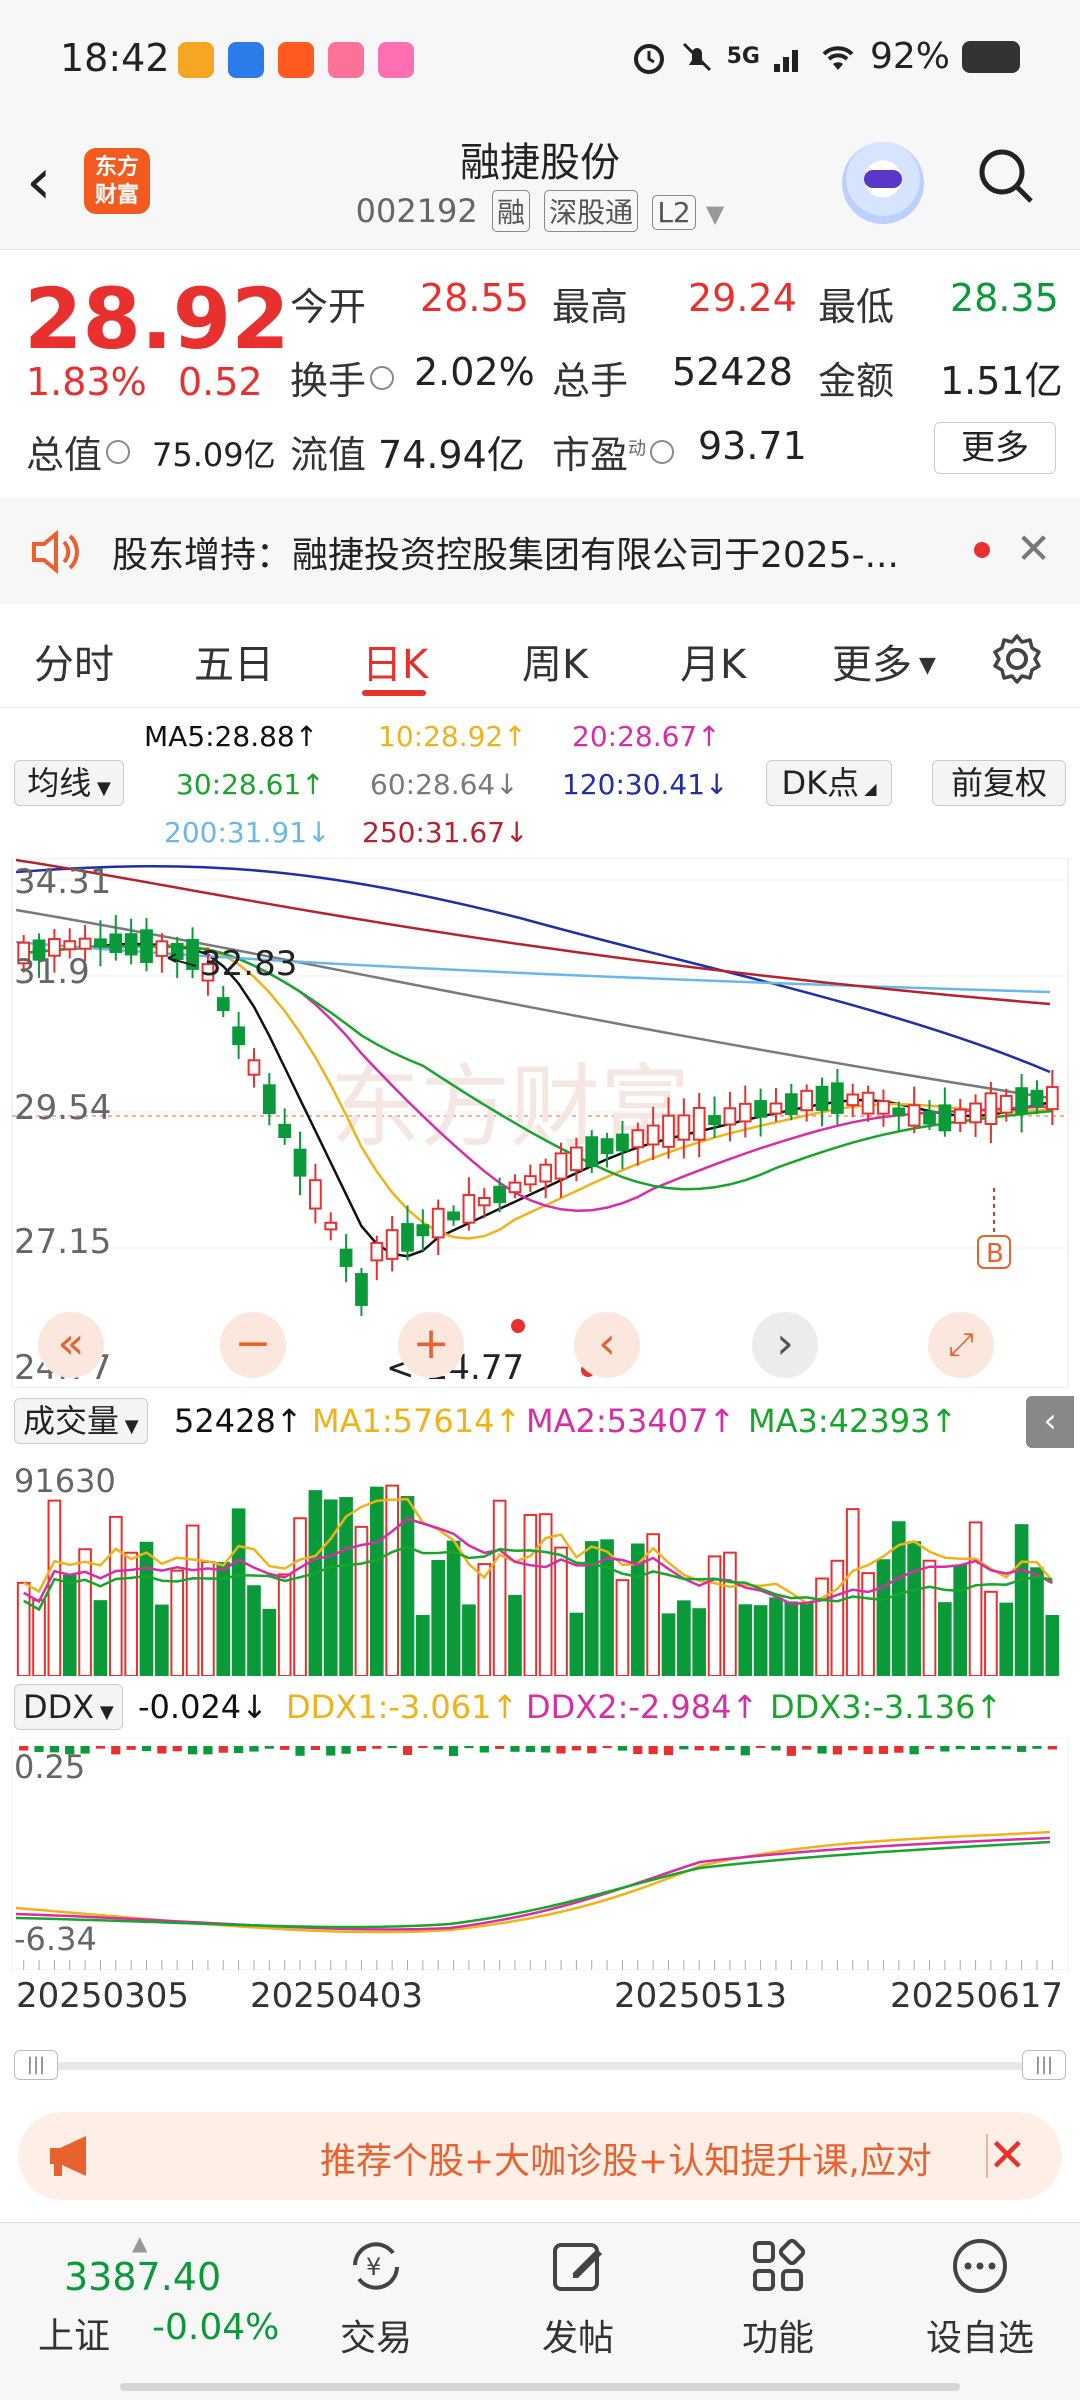 Image resolution: width=1080 pixels, height=2400 pixels. Describe the element at coordinates (715, 214) in the screenshot. I see `dropdown-icon: ▼` at that location.